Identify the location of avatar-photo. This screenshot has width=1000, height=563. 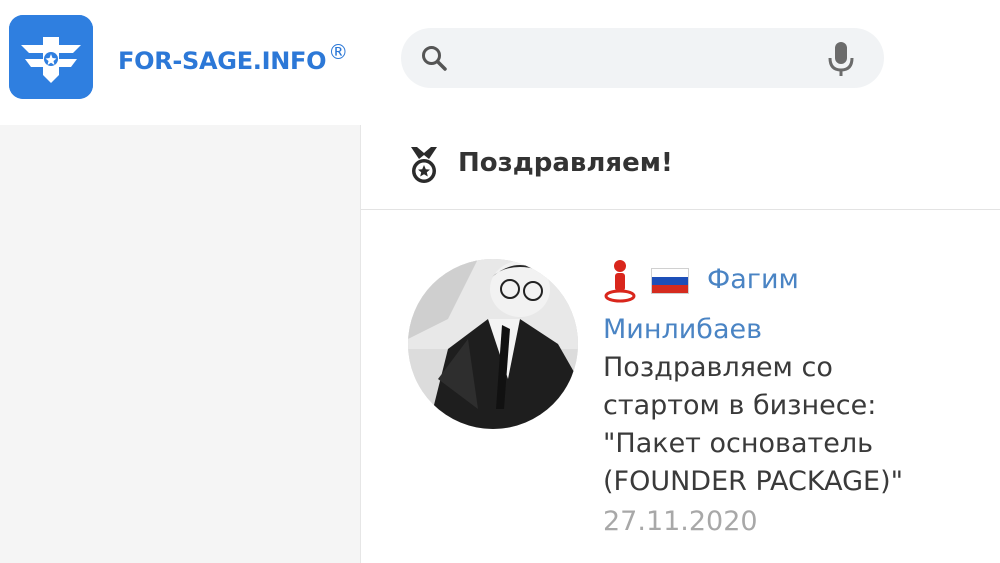
(493, 344).